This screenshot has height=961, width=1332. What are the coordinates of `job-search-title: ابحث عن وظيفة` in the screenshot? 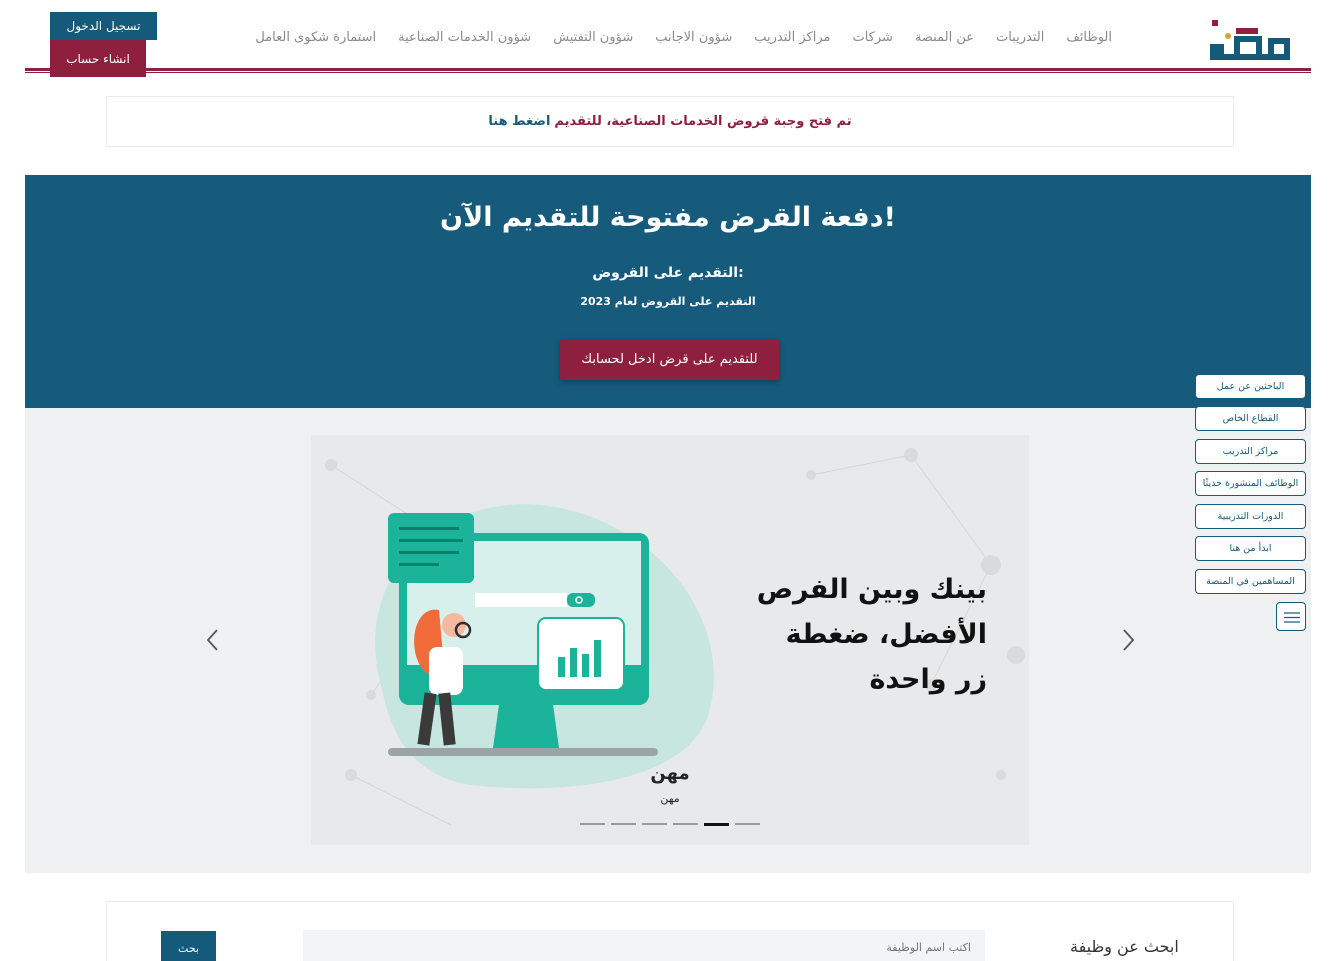 It's located at (1124, 946).